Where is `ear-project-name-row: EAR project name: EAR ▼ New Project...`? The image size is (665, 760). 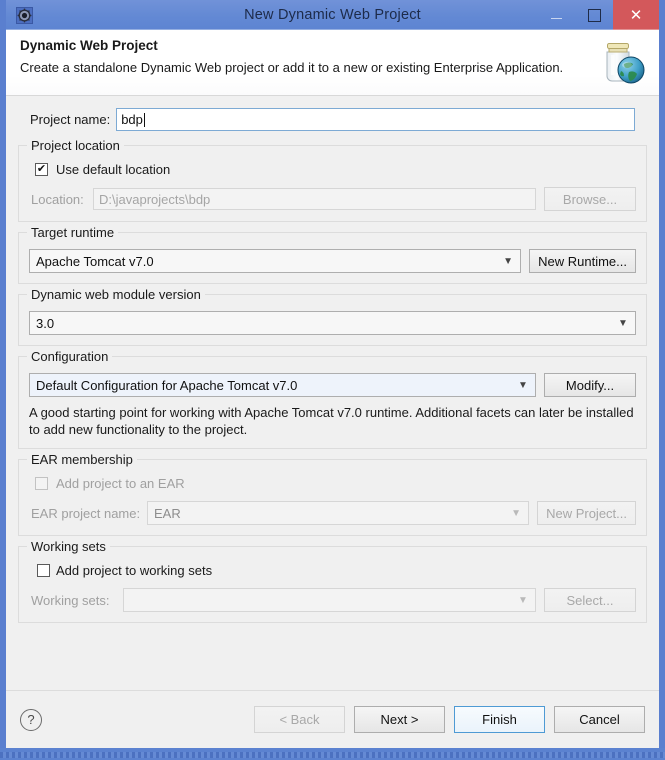
ear-project-name-row: EAR project name: EAR ▼ New Project... is located at coordinates (333, 513).